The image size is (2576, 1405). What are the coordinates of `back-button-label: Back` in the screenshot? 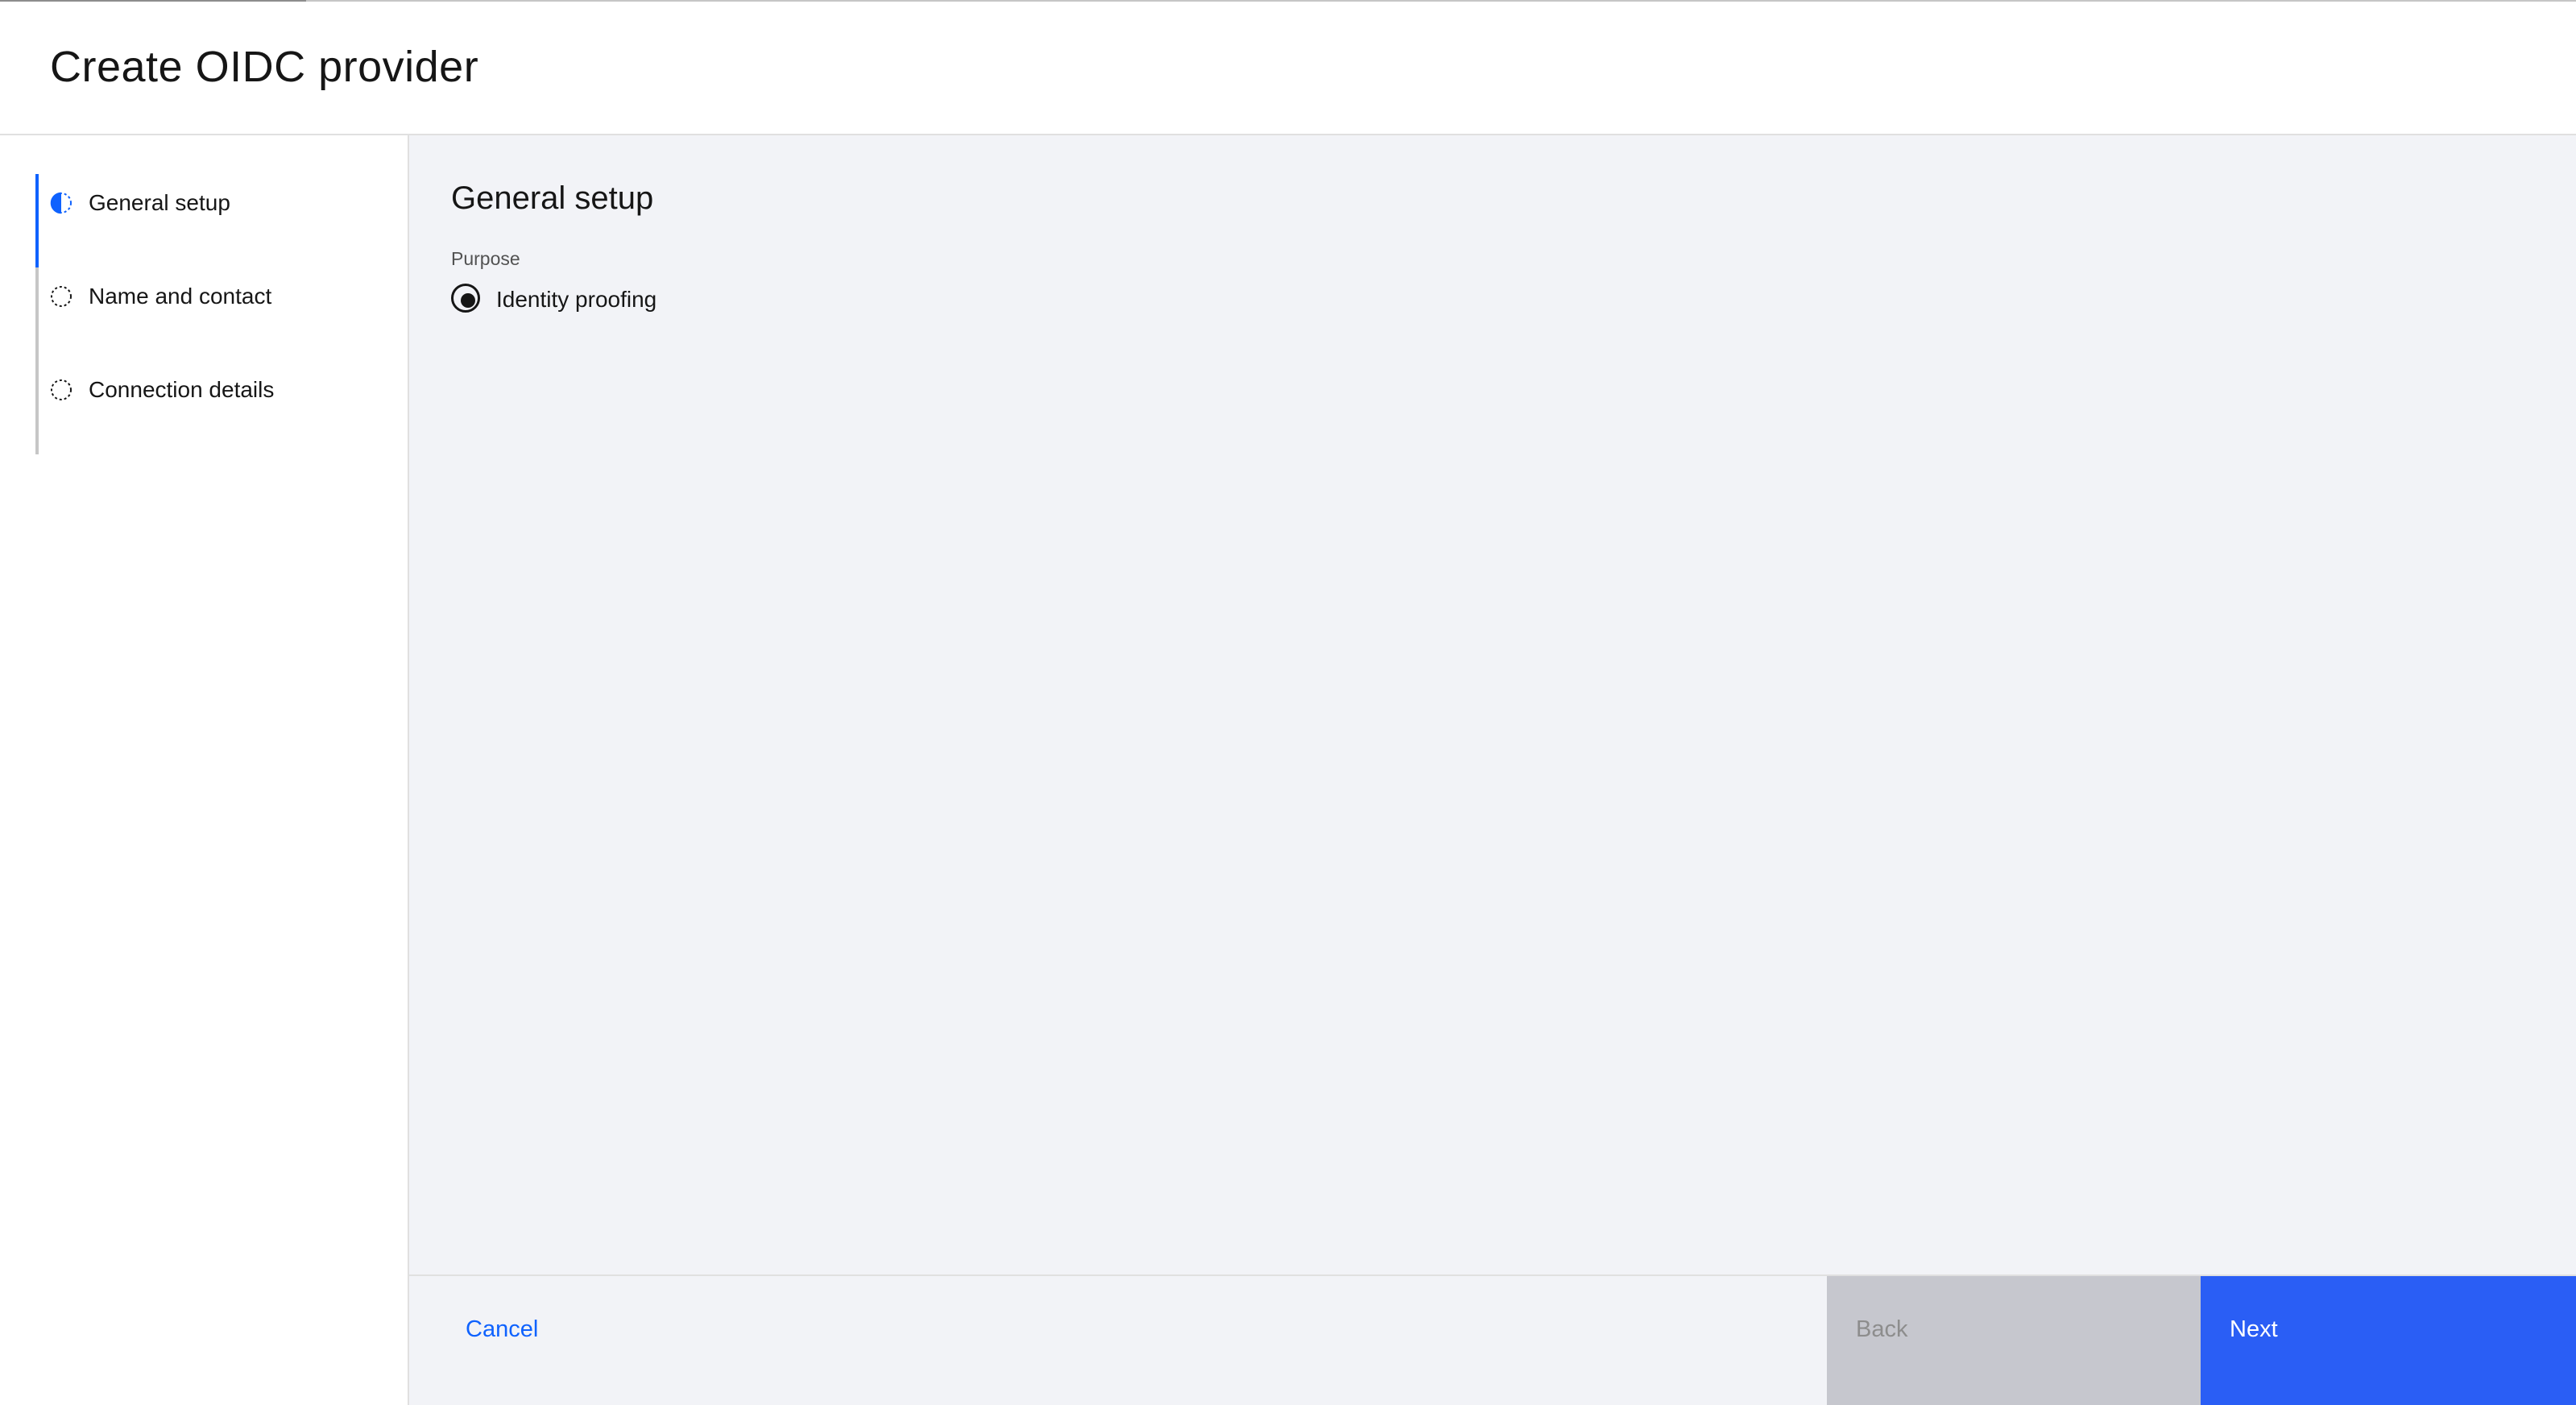 It's located at (1882, 1329).